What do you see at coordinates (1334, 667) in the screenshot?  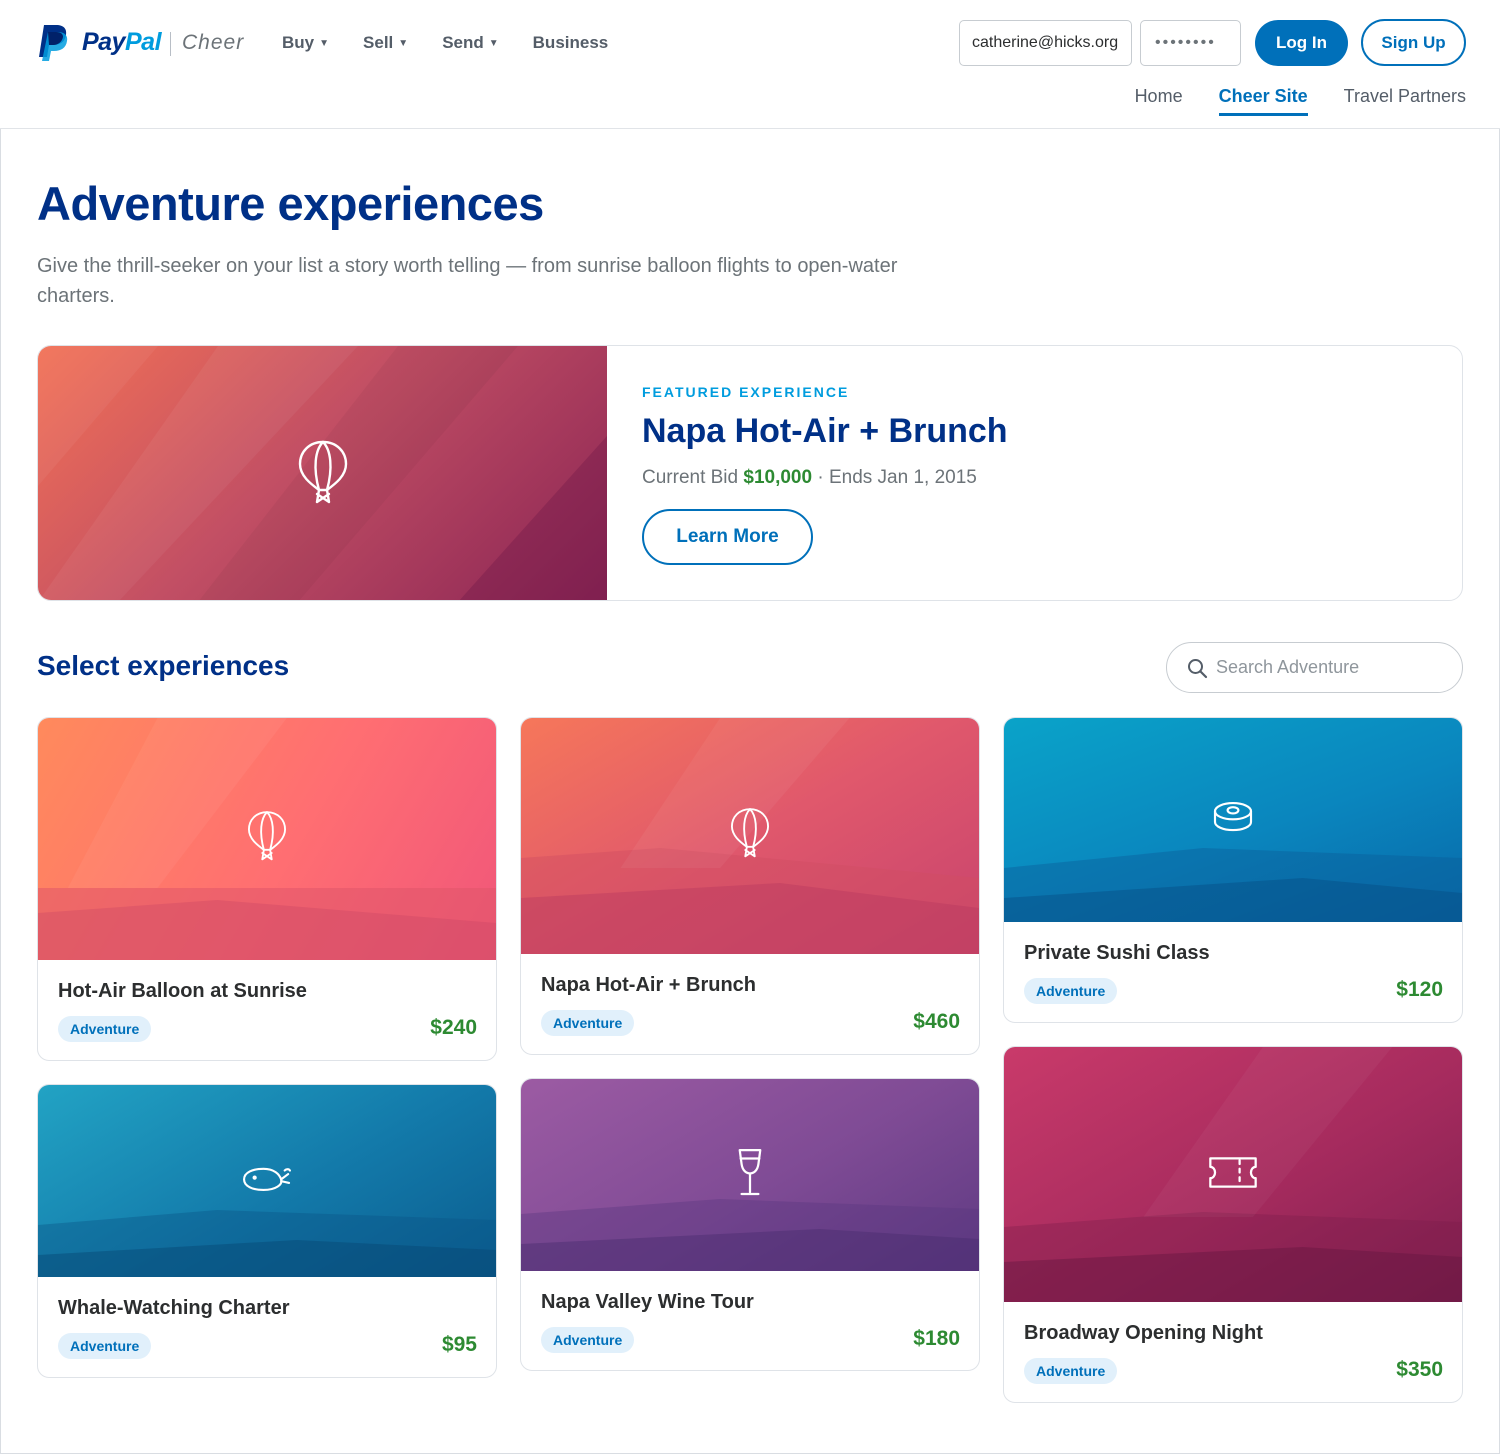 I see `search-input` at bounding box center [1334, 667].